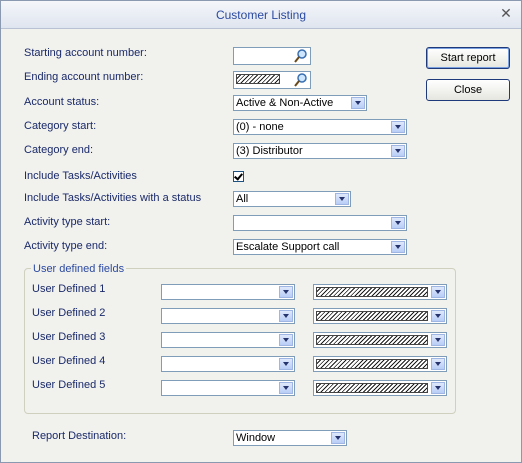 The height and width of the screenshot is (463, 522). What do you see at coordinates (320, 127) in the screenshot?
I see `category-start-select: (0) - none` at bounding box center [320, 127].